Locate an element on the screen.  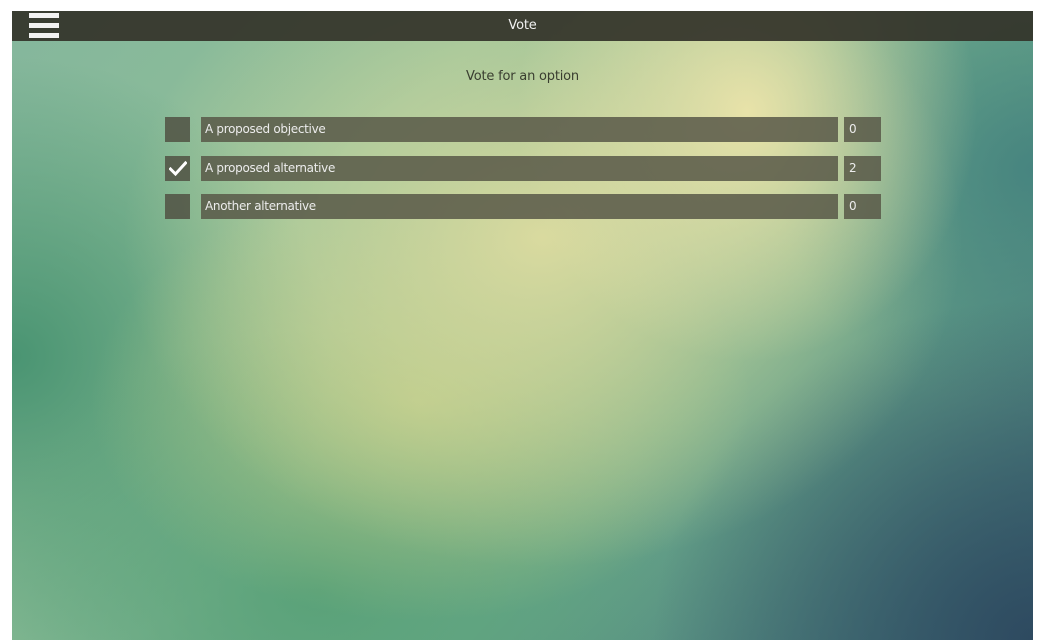
option-row: A proposed objective 0 is located at coordinates (523, 129).